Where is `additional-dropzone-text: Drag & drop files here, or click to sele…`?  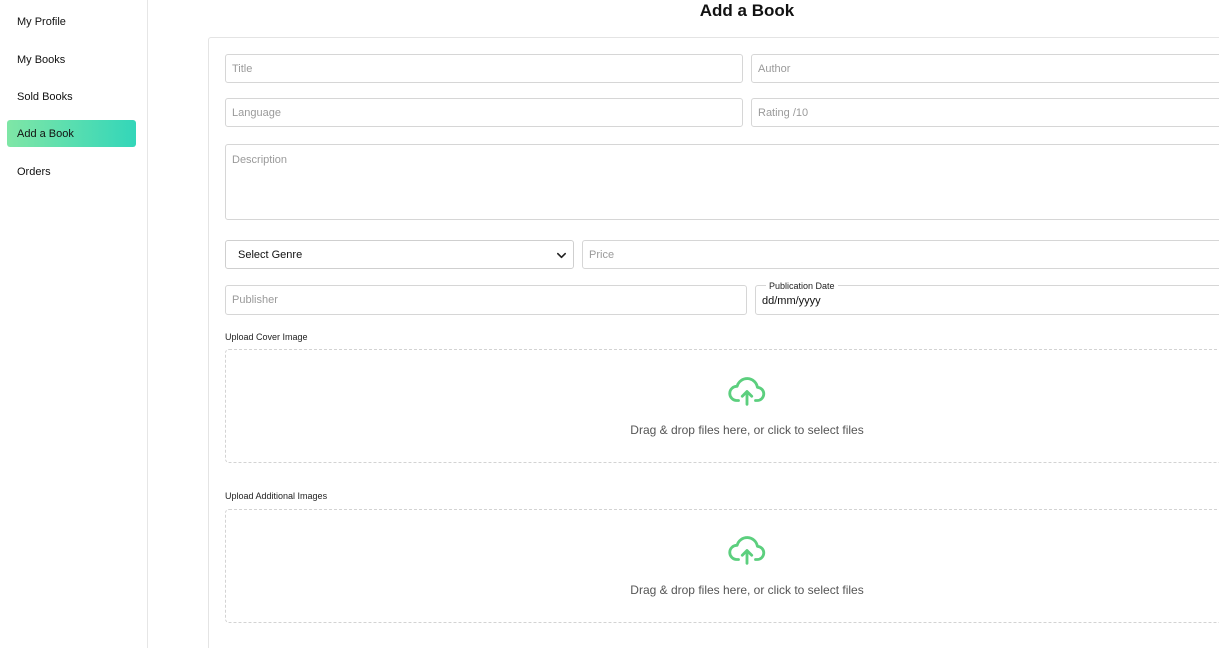
additional-dropzone-text: Drag & drop files here, or click to sele… is located at coordinates (747, 590).